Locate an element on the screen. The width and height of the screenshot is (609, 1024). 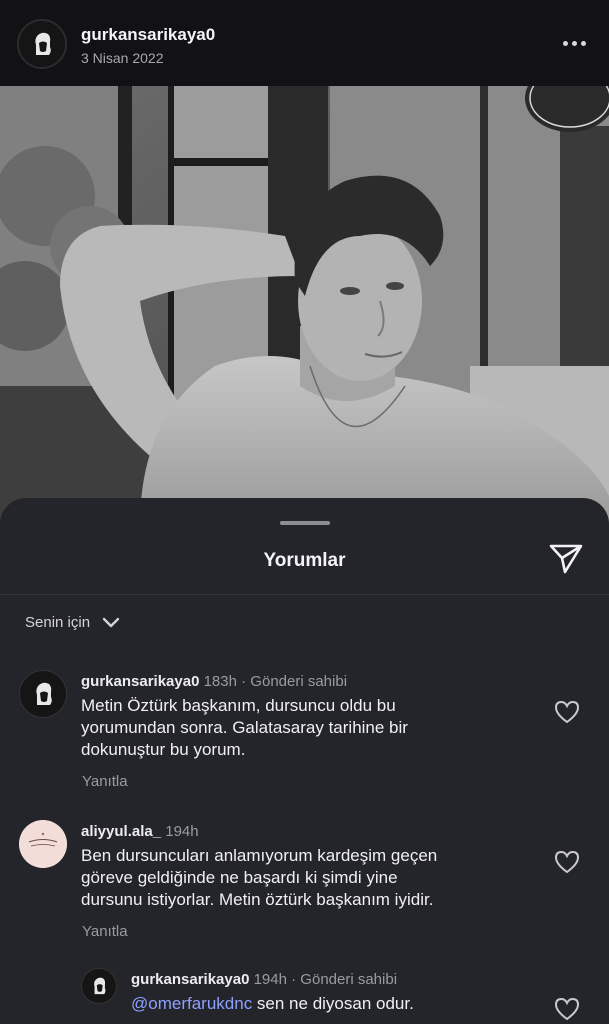
comment-text-line: dokunuştur bu yorum. is located at coordinates (163, 749).